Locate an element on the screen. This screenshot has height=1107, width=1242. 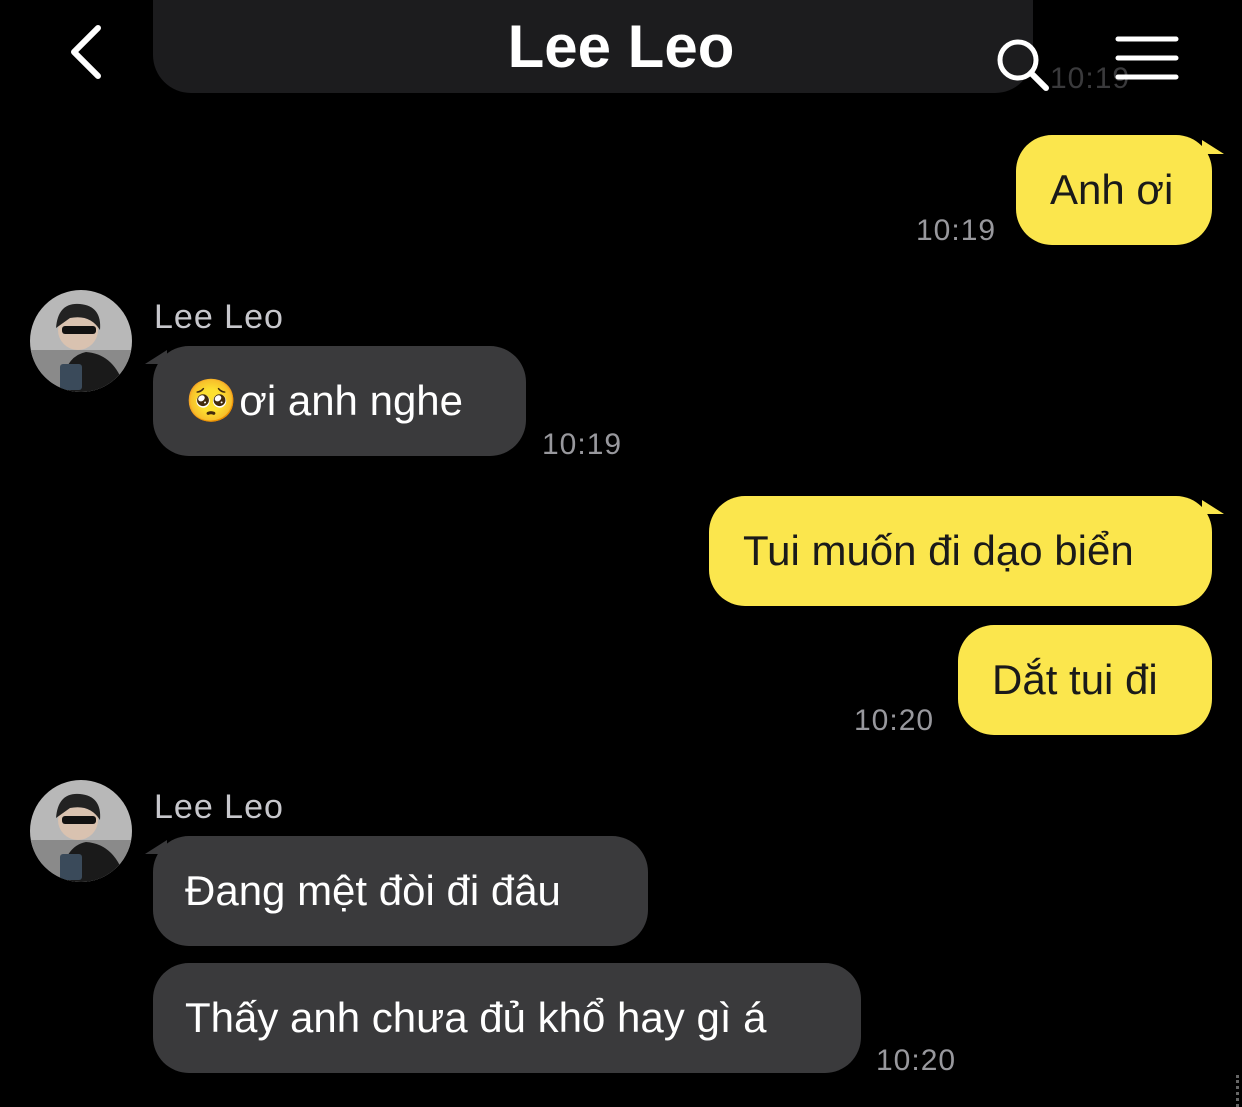
message-text: ơi anh nghe is located at coordinates (351, 400).